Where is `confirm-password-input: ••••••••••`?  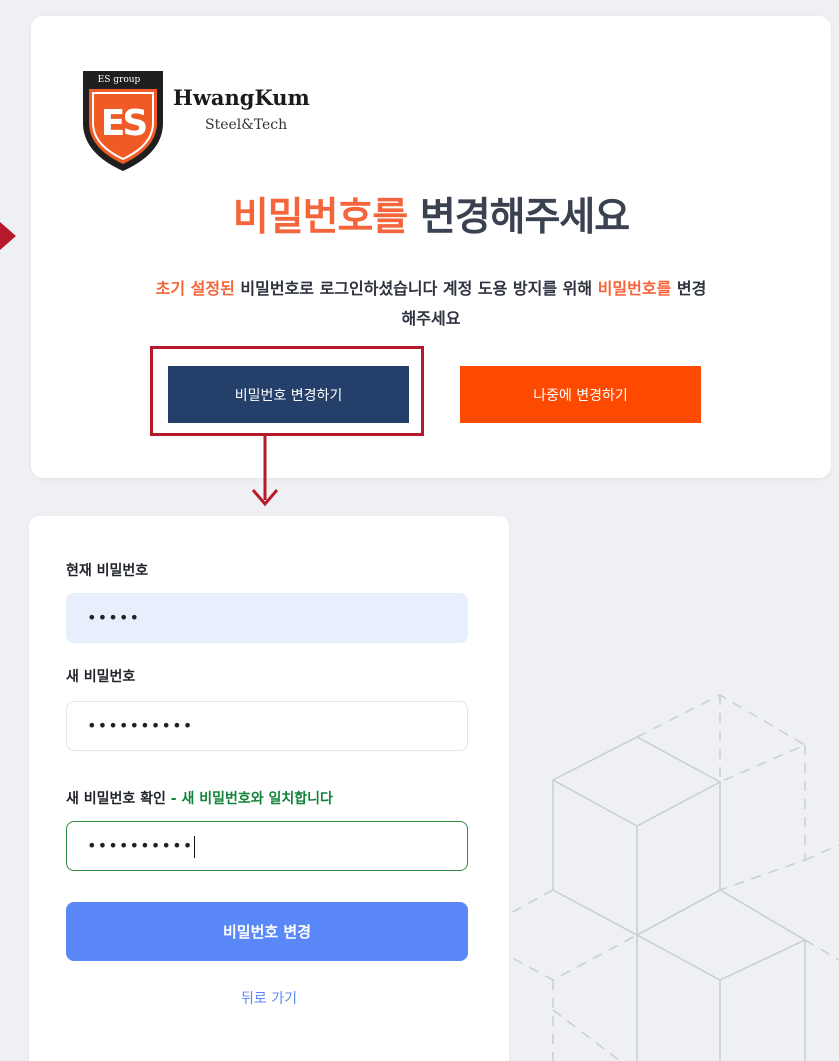
confirm-password-input: •••••••••• is located at coordinates (267, 846).